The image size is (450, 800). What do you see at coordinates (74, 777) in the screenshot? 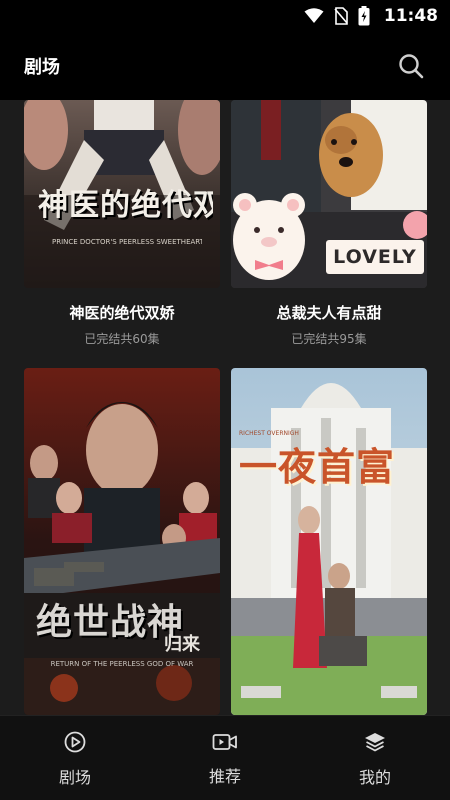
I see `nav-label: 剧场` at bounding box center [74, 777].